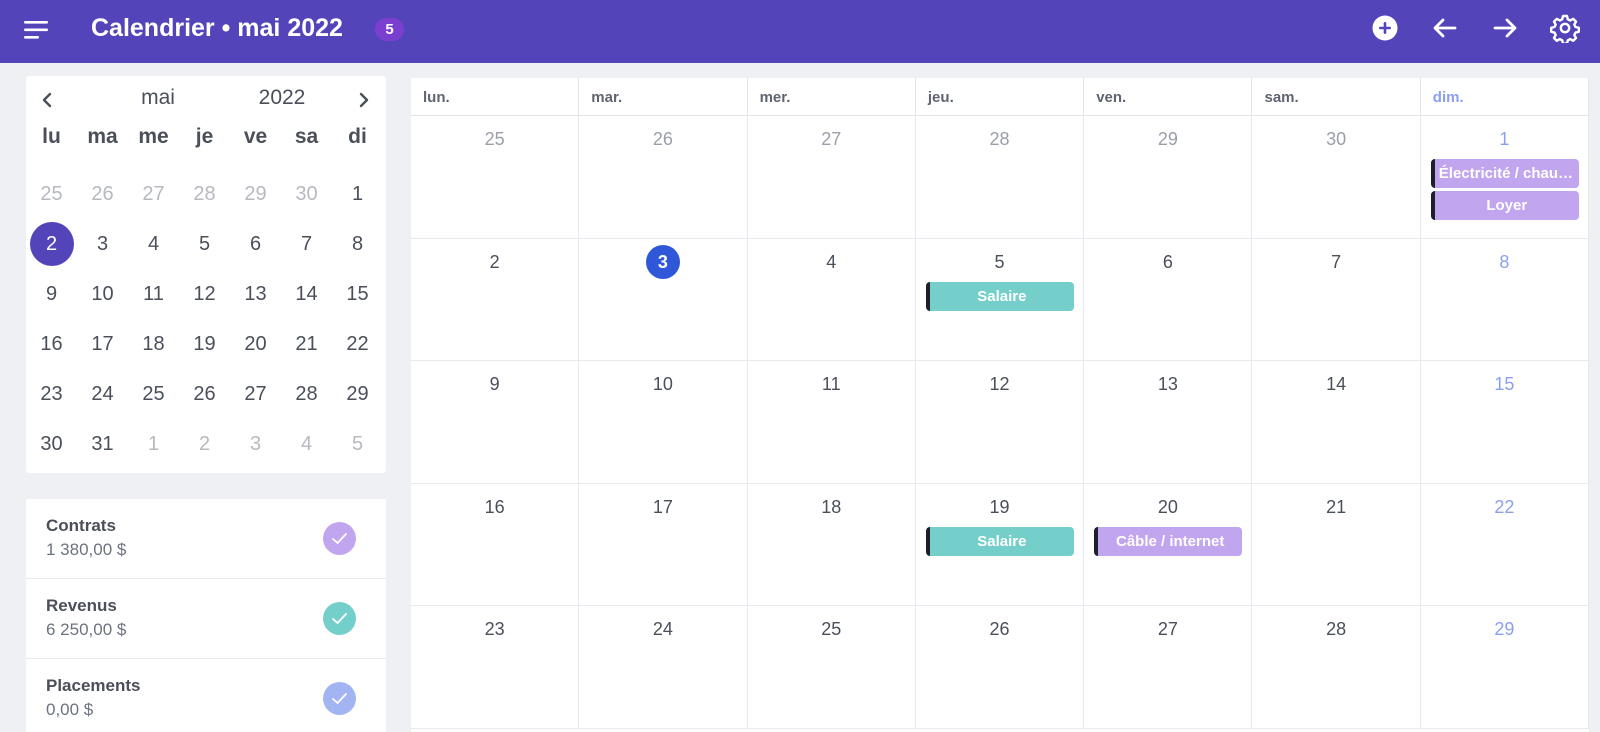 The width and height of the screenshot is (1600, 732). I want to click on mini-calendar-day: 7, so click(306, 244).